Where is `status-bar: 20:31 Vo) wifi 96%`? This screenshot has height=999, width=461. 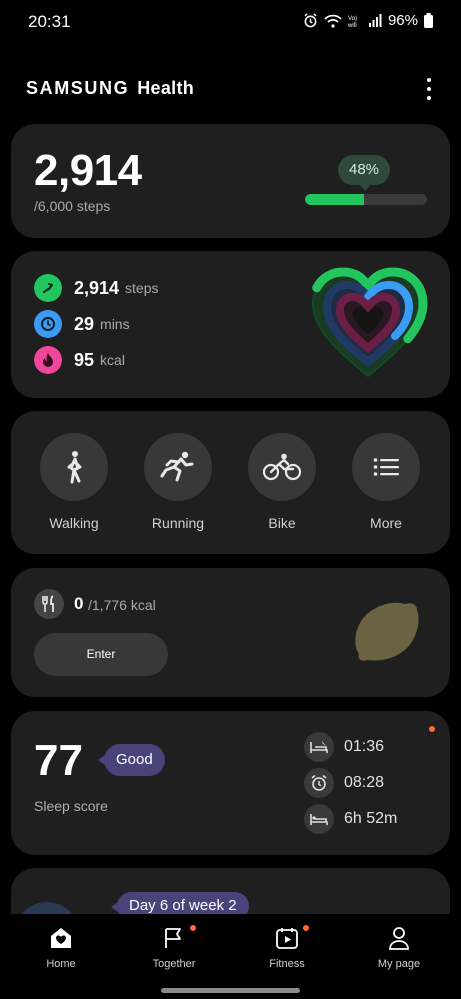
status-bar: 20:31 Vo) wifi 96% is located at coordinates (230, 22).